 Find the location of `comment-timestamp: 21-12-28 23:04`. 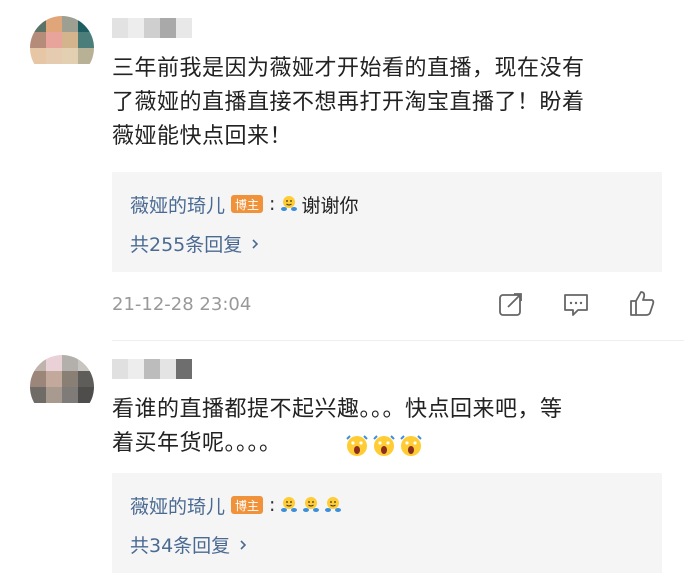

comment-timestamp: 21-12-28 23:04 is located at coordinates (182, 304).